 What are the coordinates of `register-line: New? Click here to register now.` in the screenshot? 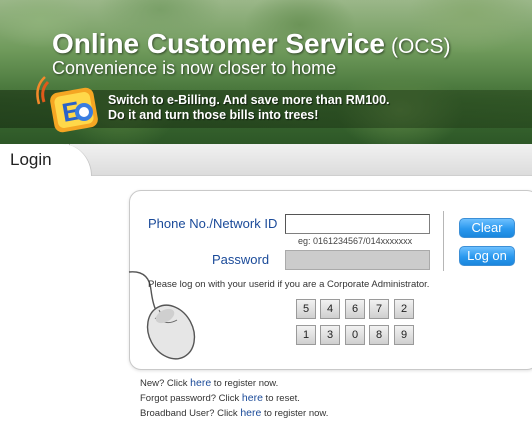 It's located at (234, 383).